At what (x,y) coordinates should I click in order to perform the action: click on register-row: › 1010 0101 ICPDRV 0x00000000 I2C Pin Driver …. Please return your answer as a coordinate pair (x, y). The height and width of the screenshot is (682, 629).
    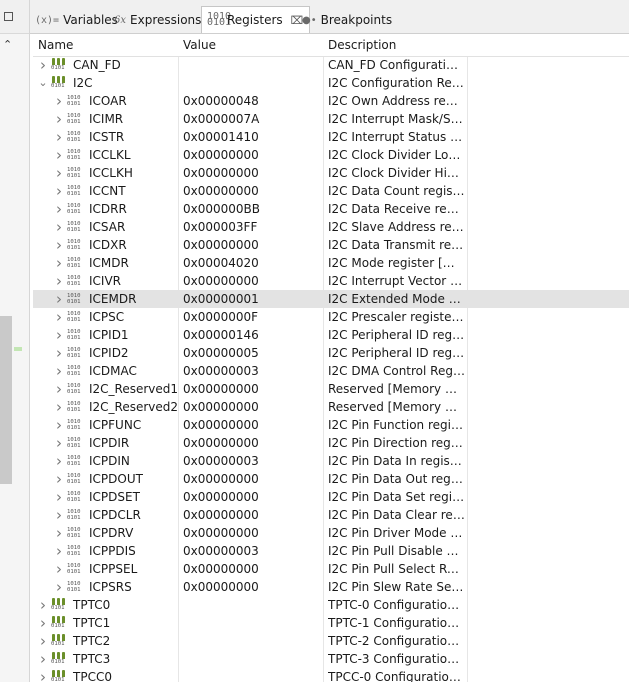
    Looking at the image, I should click on (331, 533).